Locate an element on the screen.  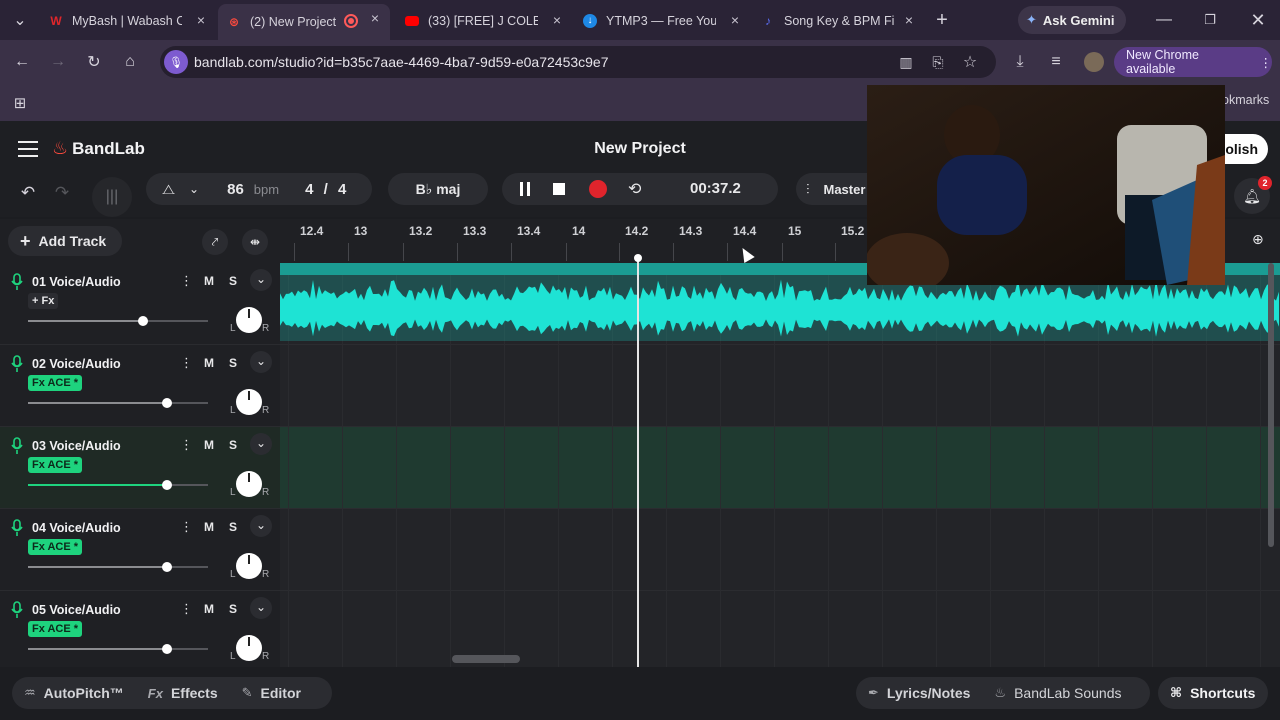
tab-youtube: (33) [FREE] J COLE T × is located at coordinates (484, 21).